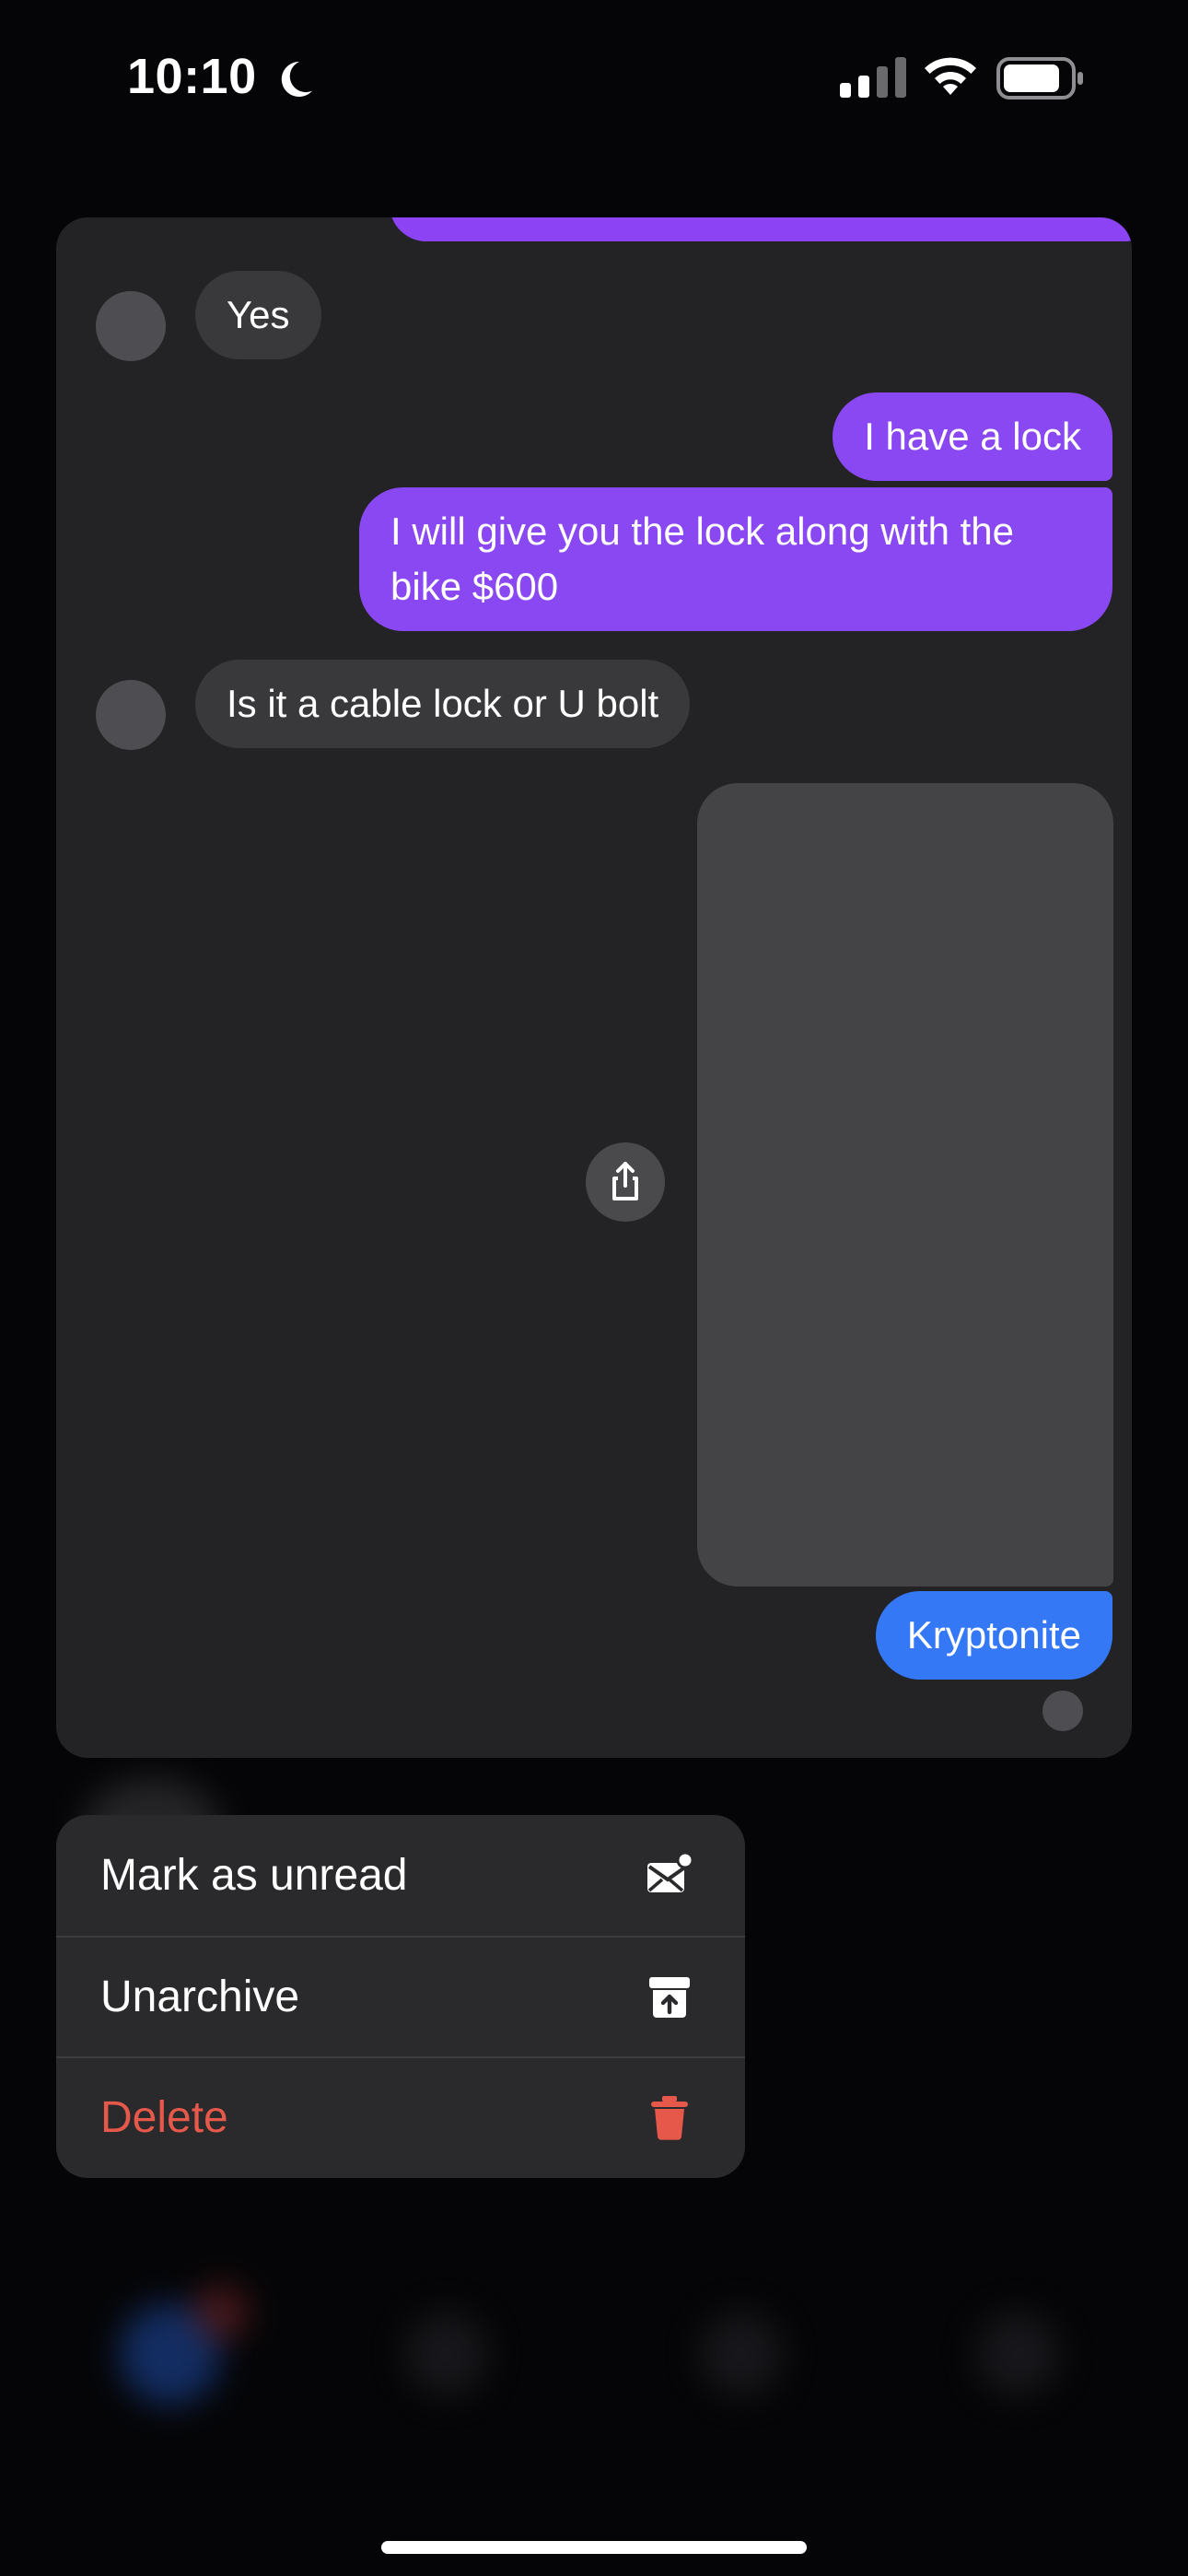  Describe the element at coordinates (951, 76) in the screenshot. I see `wifi-icon` at that location.